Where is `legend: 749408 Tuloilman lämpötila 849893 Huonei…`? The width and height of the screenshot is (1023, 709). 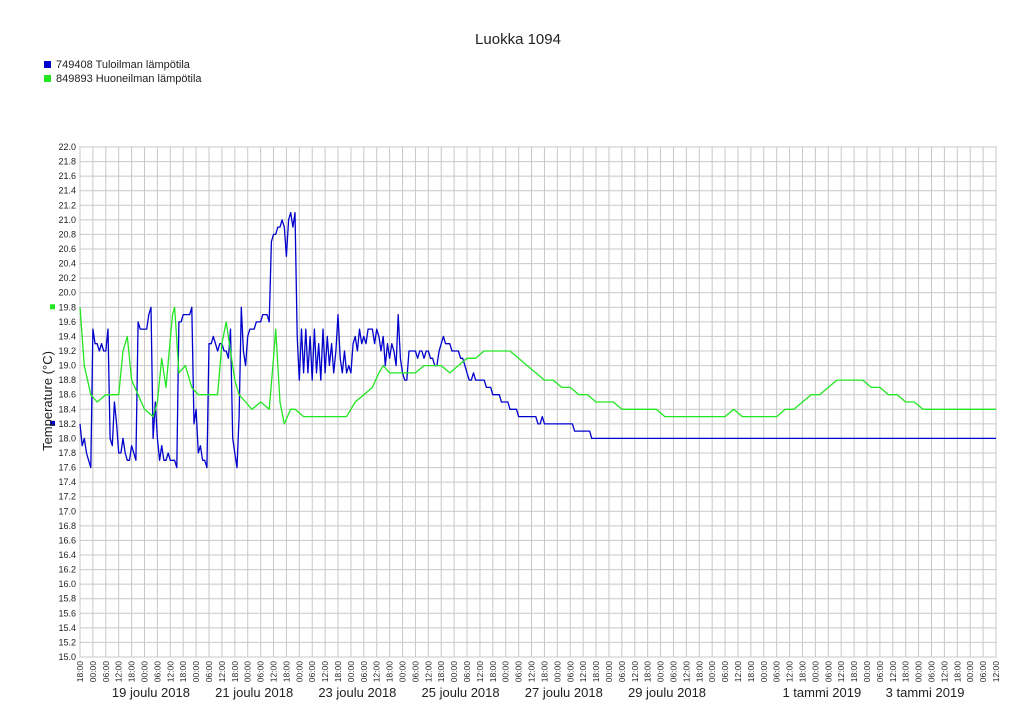 legend: 749408 Tuloilman lämpötila 849893 Huonei… is located at coordinates (123, 72).